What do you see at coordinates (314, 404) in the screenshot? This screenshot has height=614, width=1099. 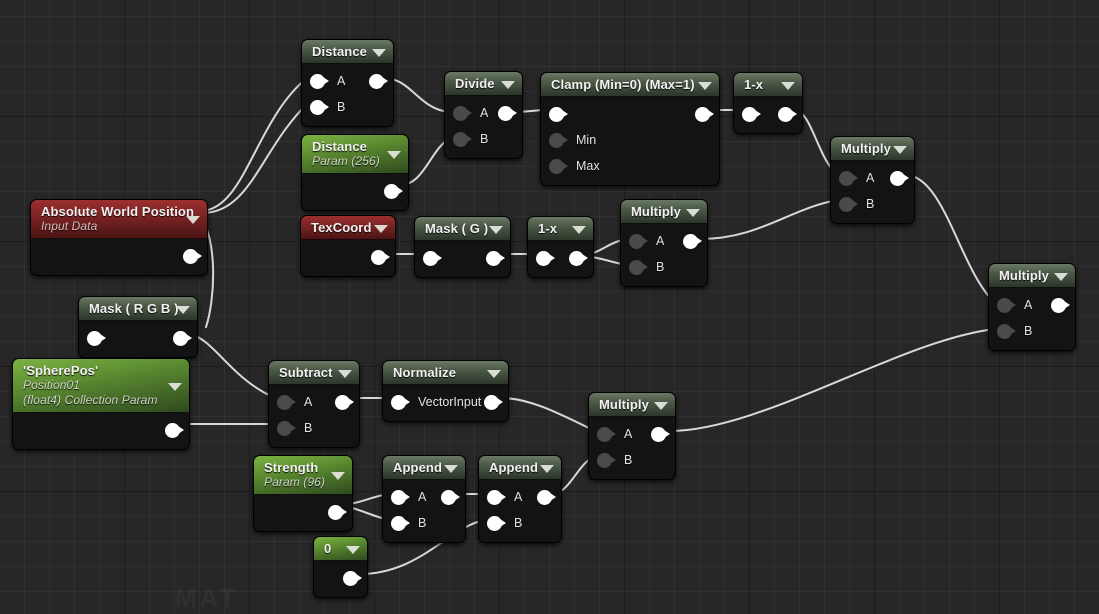 I see `graph-node-subtract: Subtract A B` at bounding box center [314, 404].